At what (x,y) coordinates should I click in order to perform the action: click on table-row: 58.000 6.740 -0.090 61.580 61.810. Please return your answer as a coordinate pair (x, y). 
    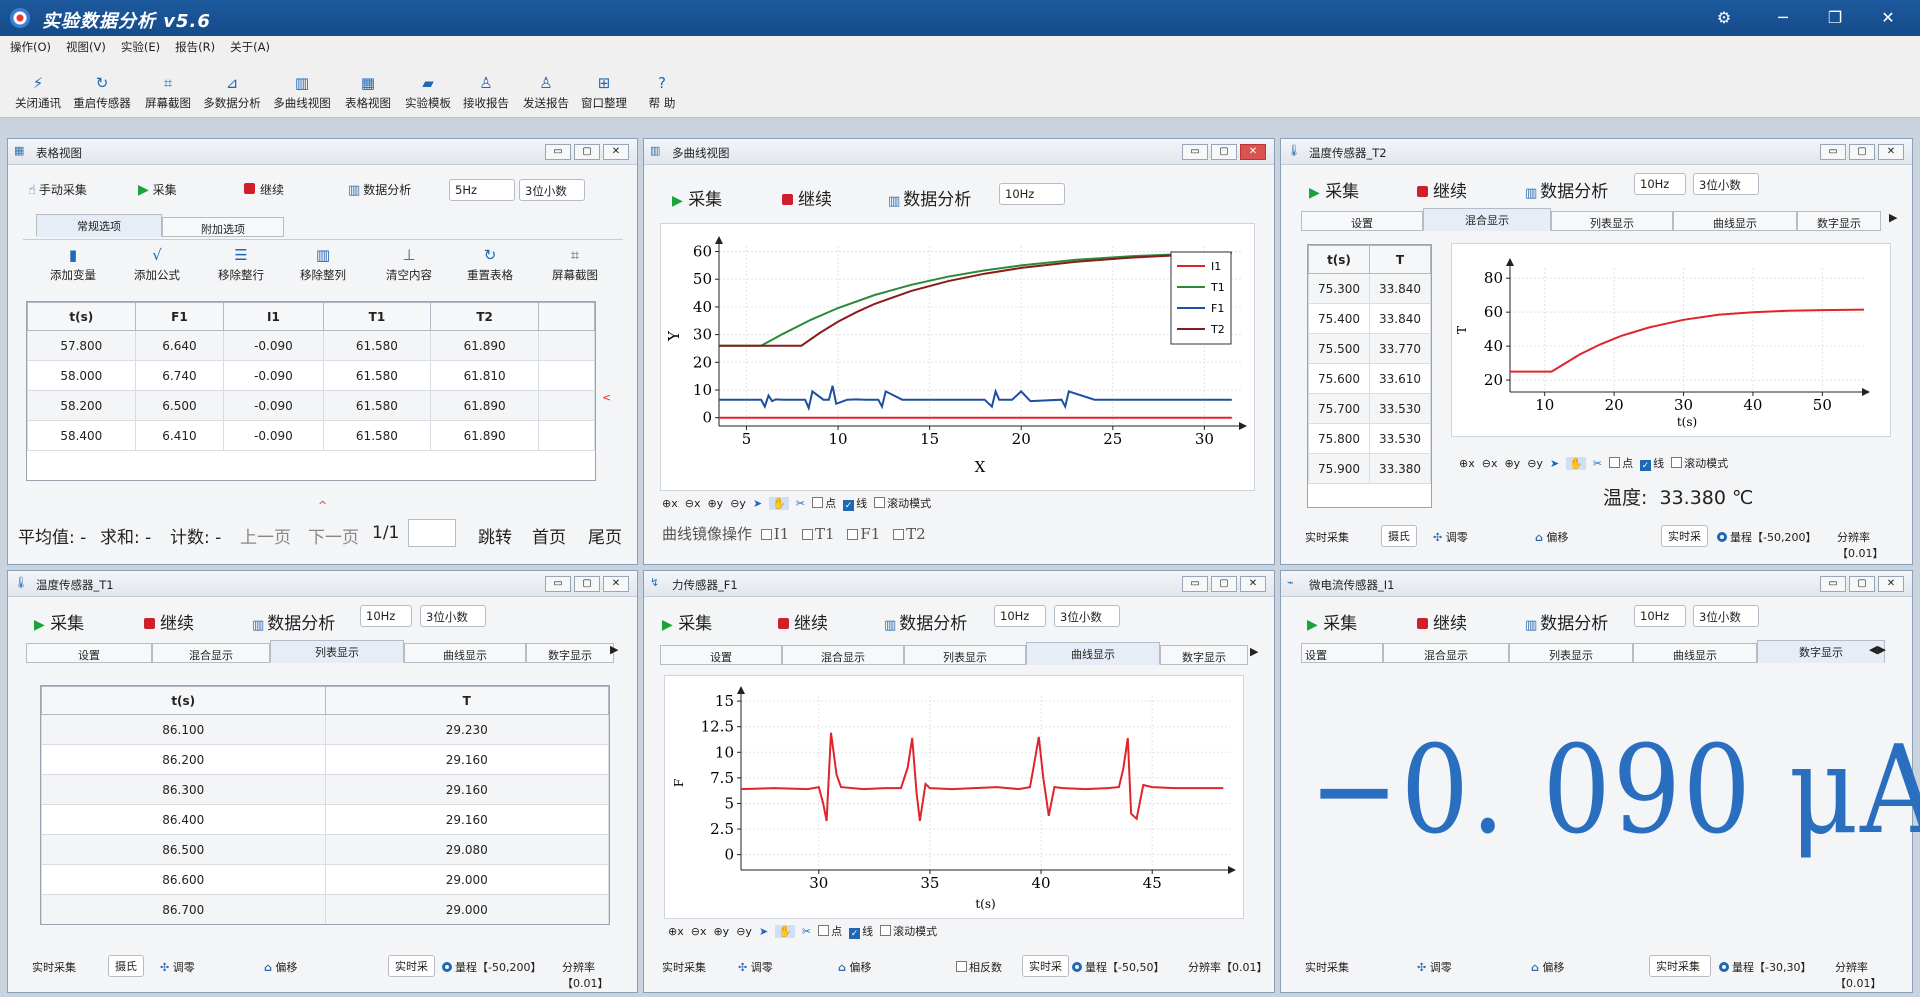
    Looking at the image, I should click on (311, 375).